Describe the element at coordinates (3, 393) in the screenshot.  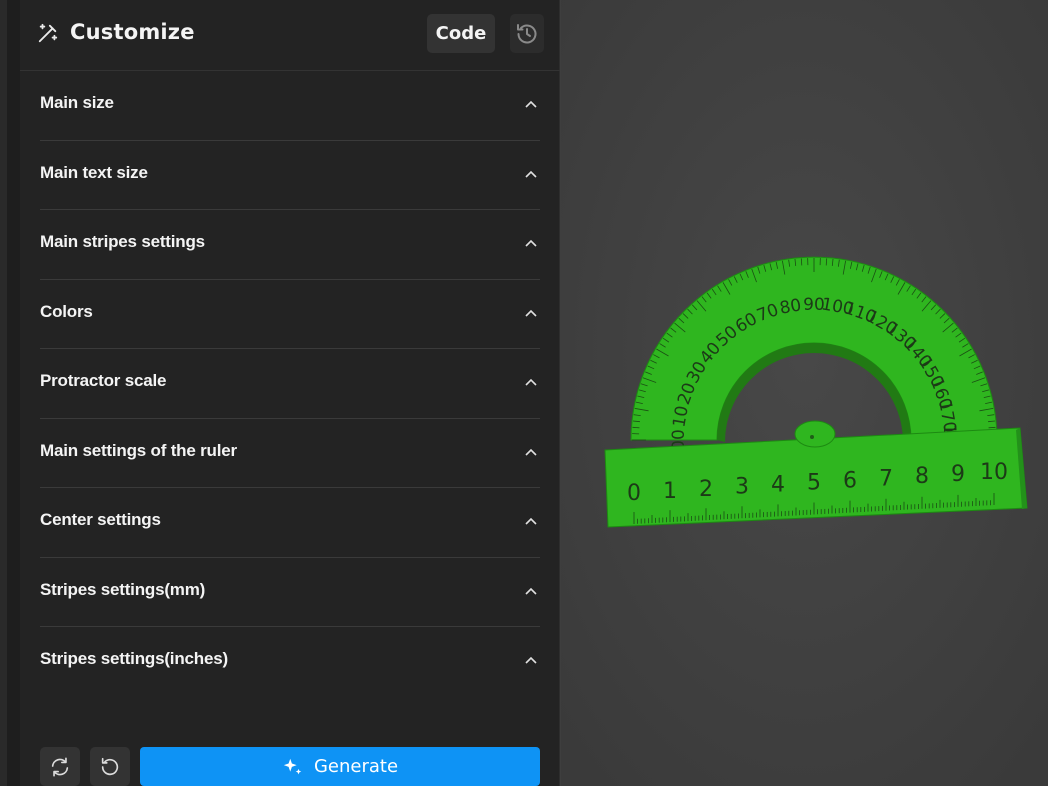
I see `app-left-edge` at that location.